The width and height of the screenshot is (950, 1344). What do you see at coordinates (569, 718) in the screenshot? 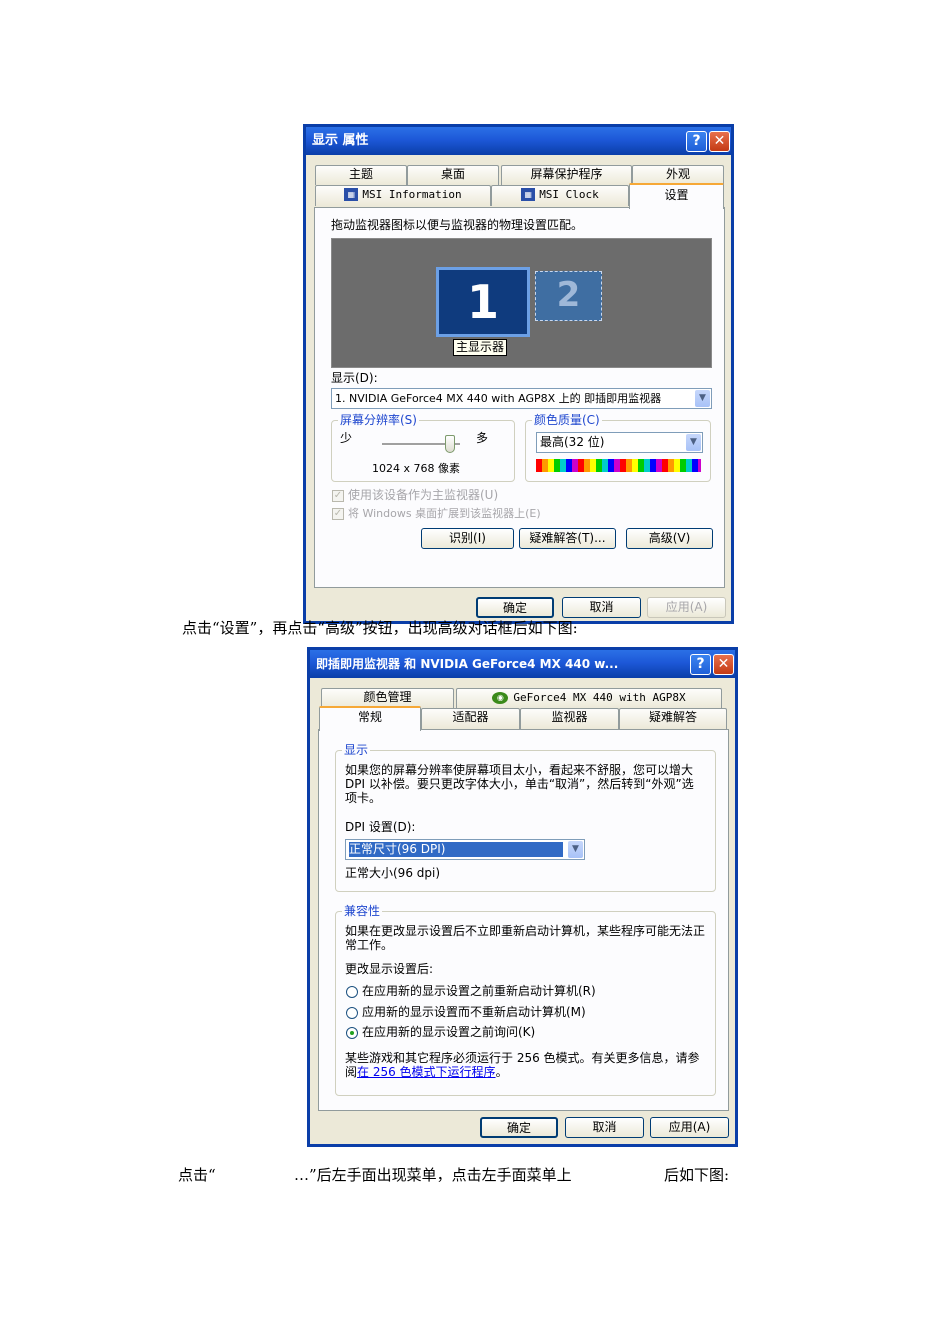
I see `tab-monitor: 监视器` at bounding box center [569, 718].